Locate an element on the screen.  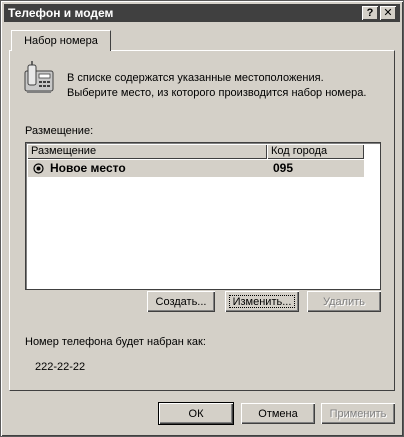
column-header-area-code: Код города is located at coordinates (315, 151).